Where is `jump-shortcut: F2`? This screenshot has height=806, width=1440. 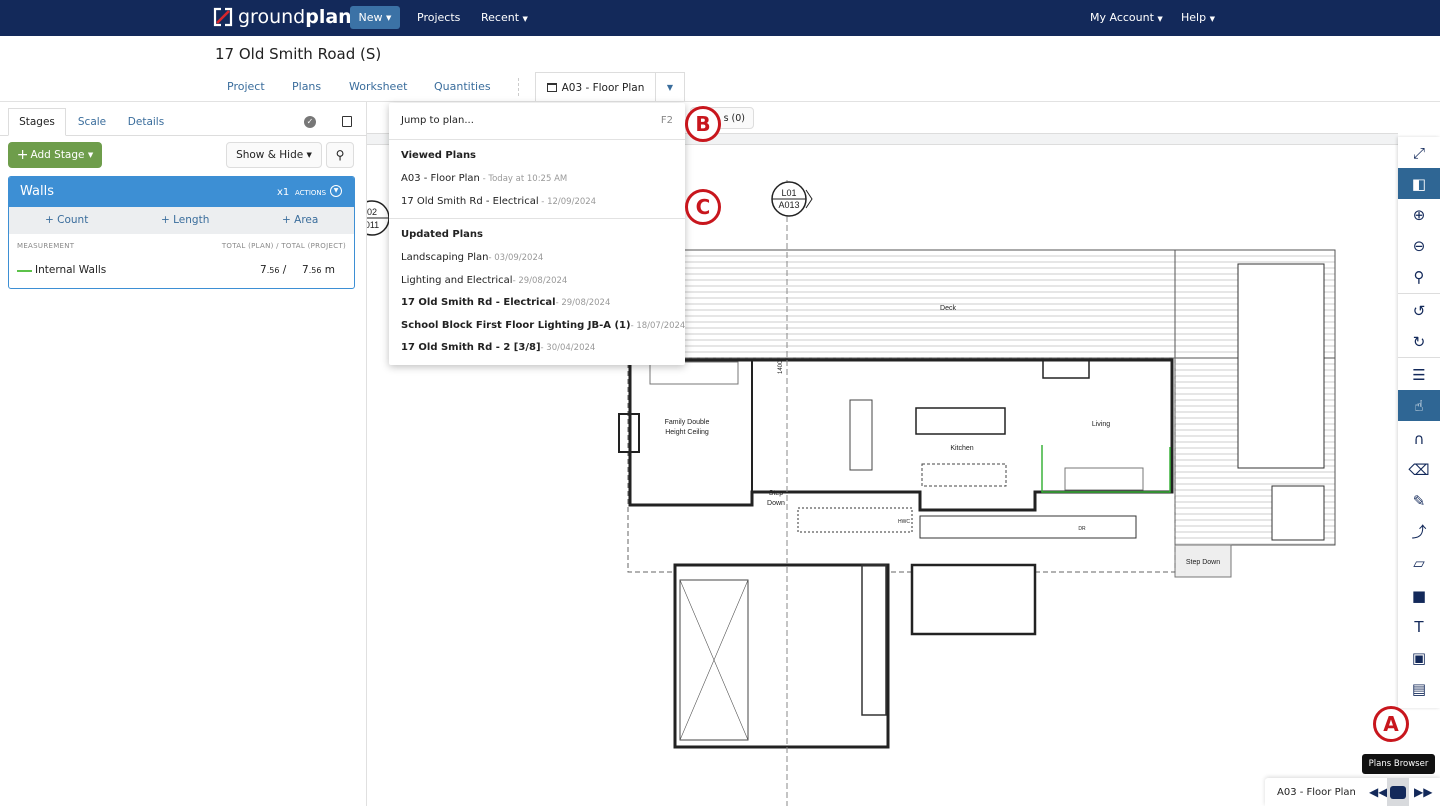
jump-shortcut: F2 is located at coordinates (666, 120).